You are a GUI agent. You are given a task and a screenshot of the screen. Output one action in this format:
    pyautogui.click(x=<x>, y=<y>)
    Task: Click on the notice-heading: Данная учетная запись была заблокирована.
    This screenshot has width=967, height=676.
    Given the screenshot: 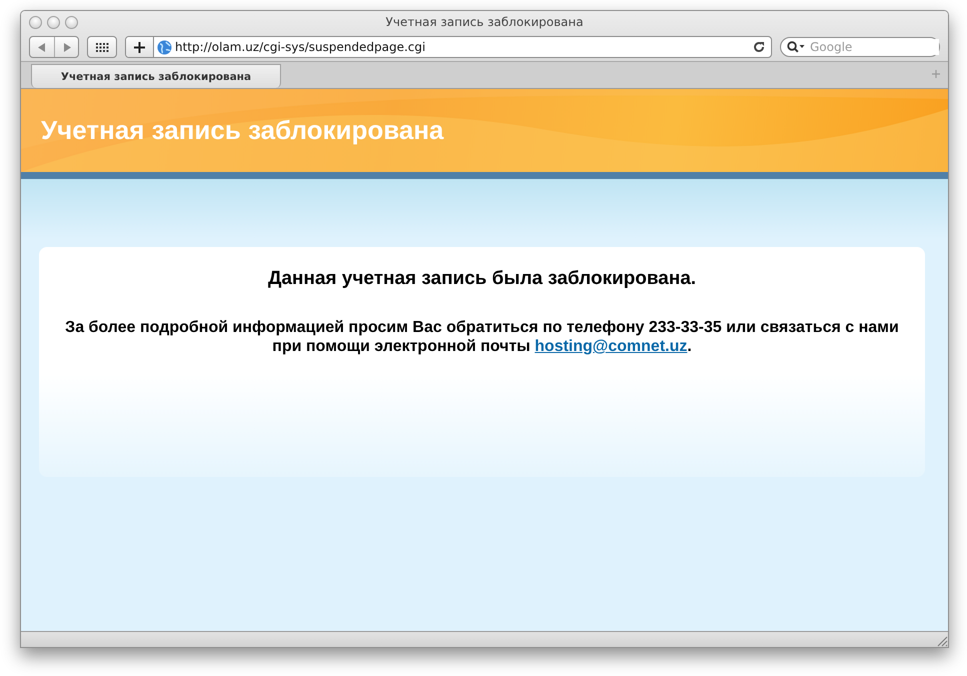 What is the action you would take?
    pyautogui.click(x=482, y=279)
    